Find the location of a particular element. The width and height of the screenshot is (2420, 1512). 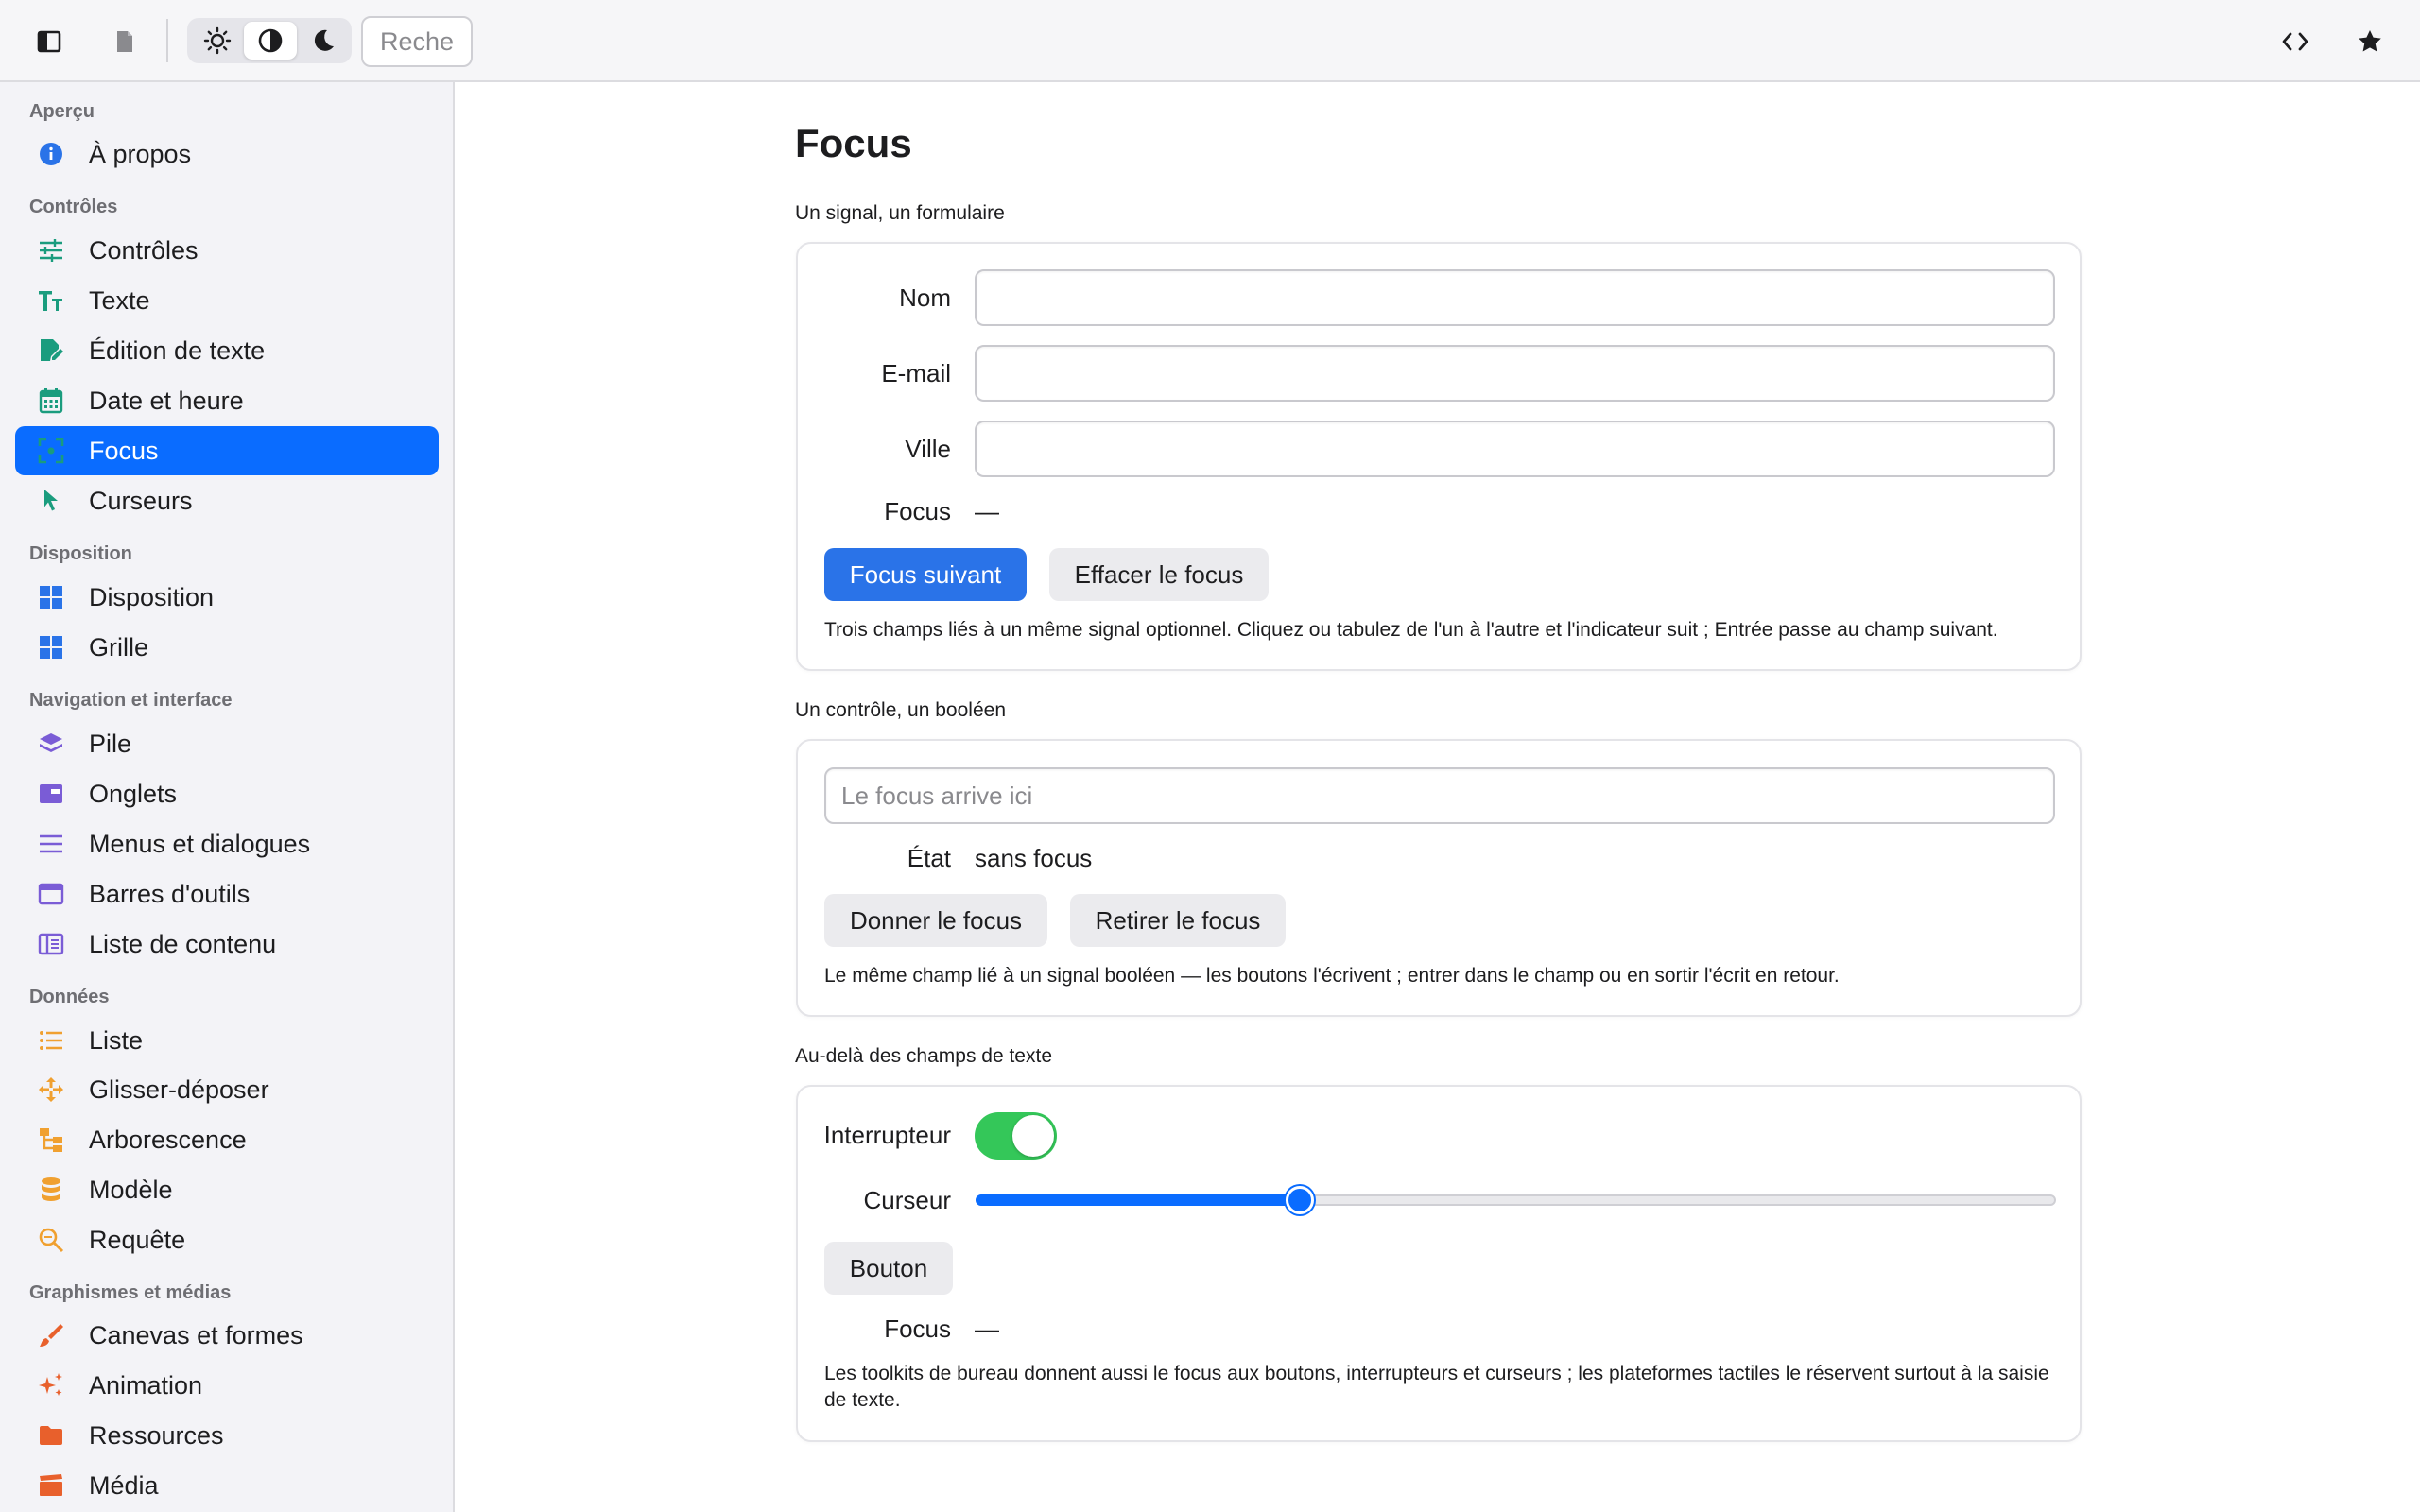

sidebar-item-modele: Modèle is located at coordinates (227, 1189).